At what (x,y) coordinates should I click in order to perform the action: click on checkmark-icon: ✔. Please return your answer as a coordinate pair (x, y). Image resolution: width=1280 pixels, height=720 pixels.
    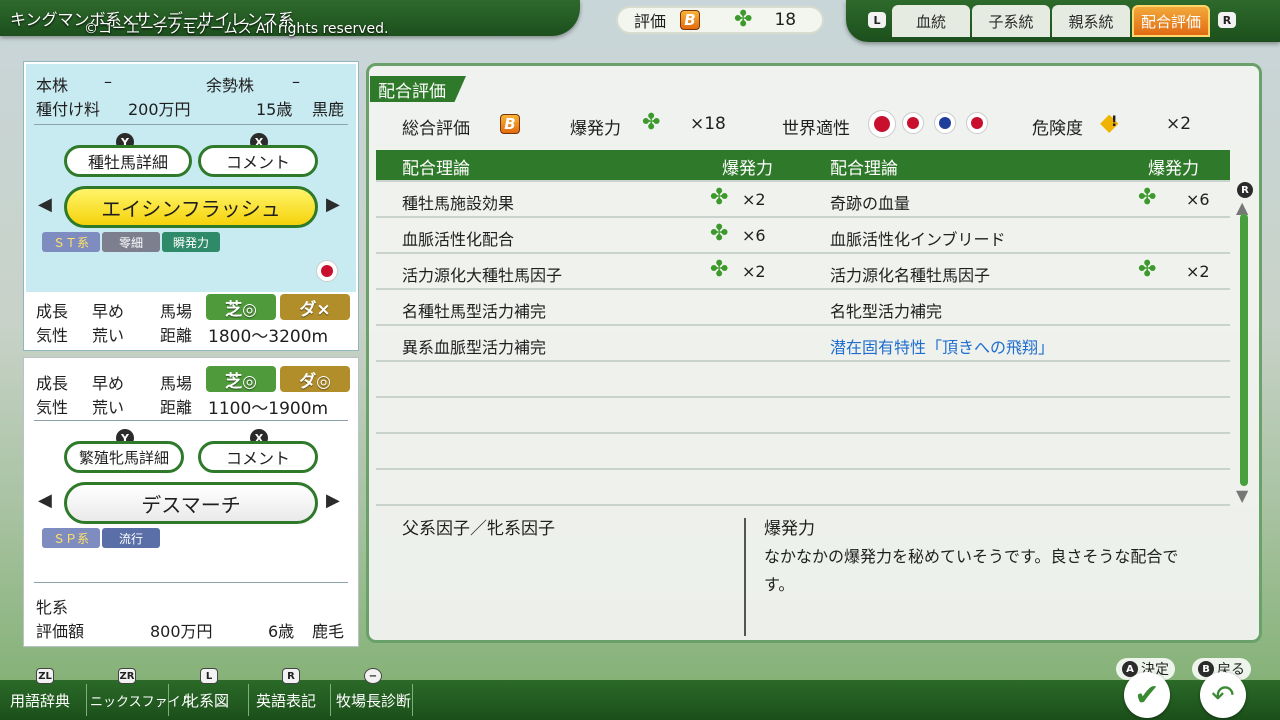
    Looking at the image, I should click on (1147, 695).